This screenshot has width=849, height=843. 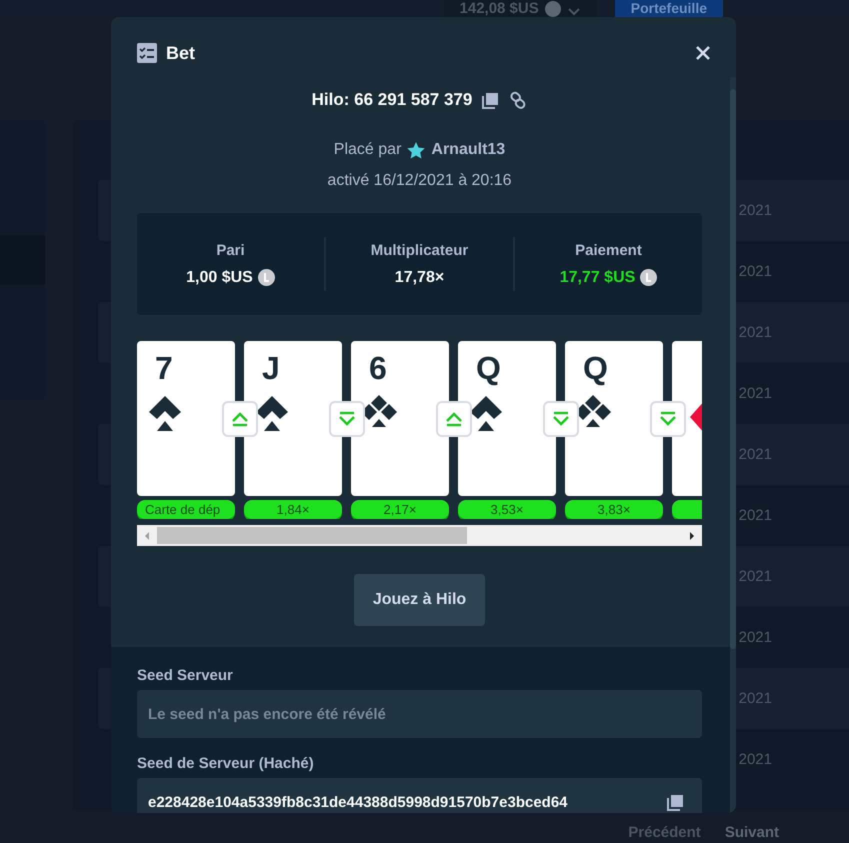 What do you see at coordinates (419, 795) in the screenshot?
I see `seed-field: e228428e104a5339fb8c31de44388d5998d91570b7e3bced64` at bounding box center [419, 795].